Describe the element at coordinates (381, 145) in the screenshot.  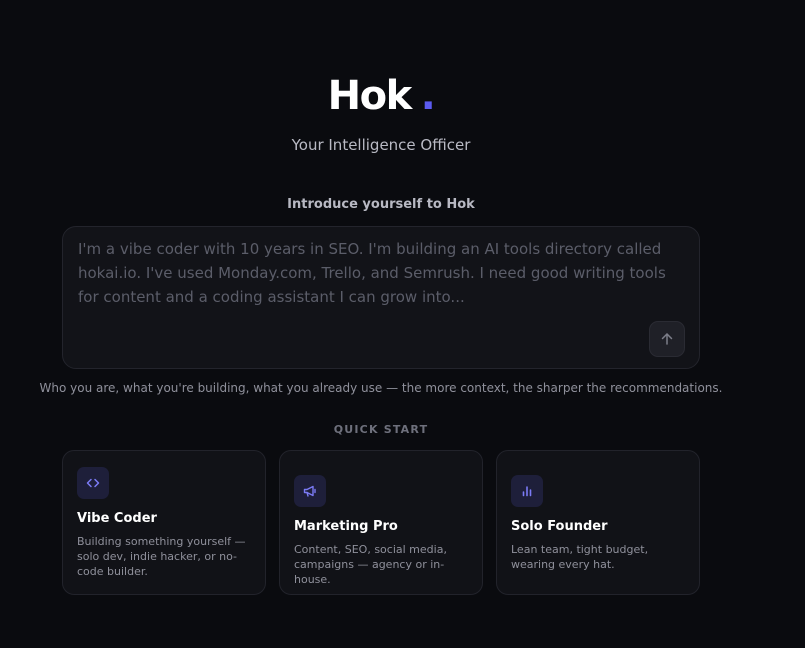
I see `brand-tagline: Your Intelligence Officer` at that location.